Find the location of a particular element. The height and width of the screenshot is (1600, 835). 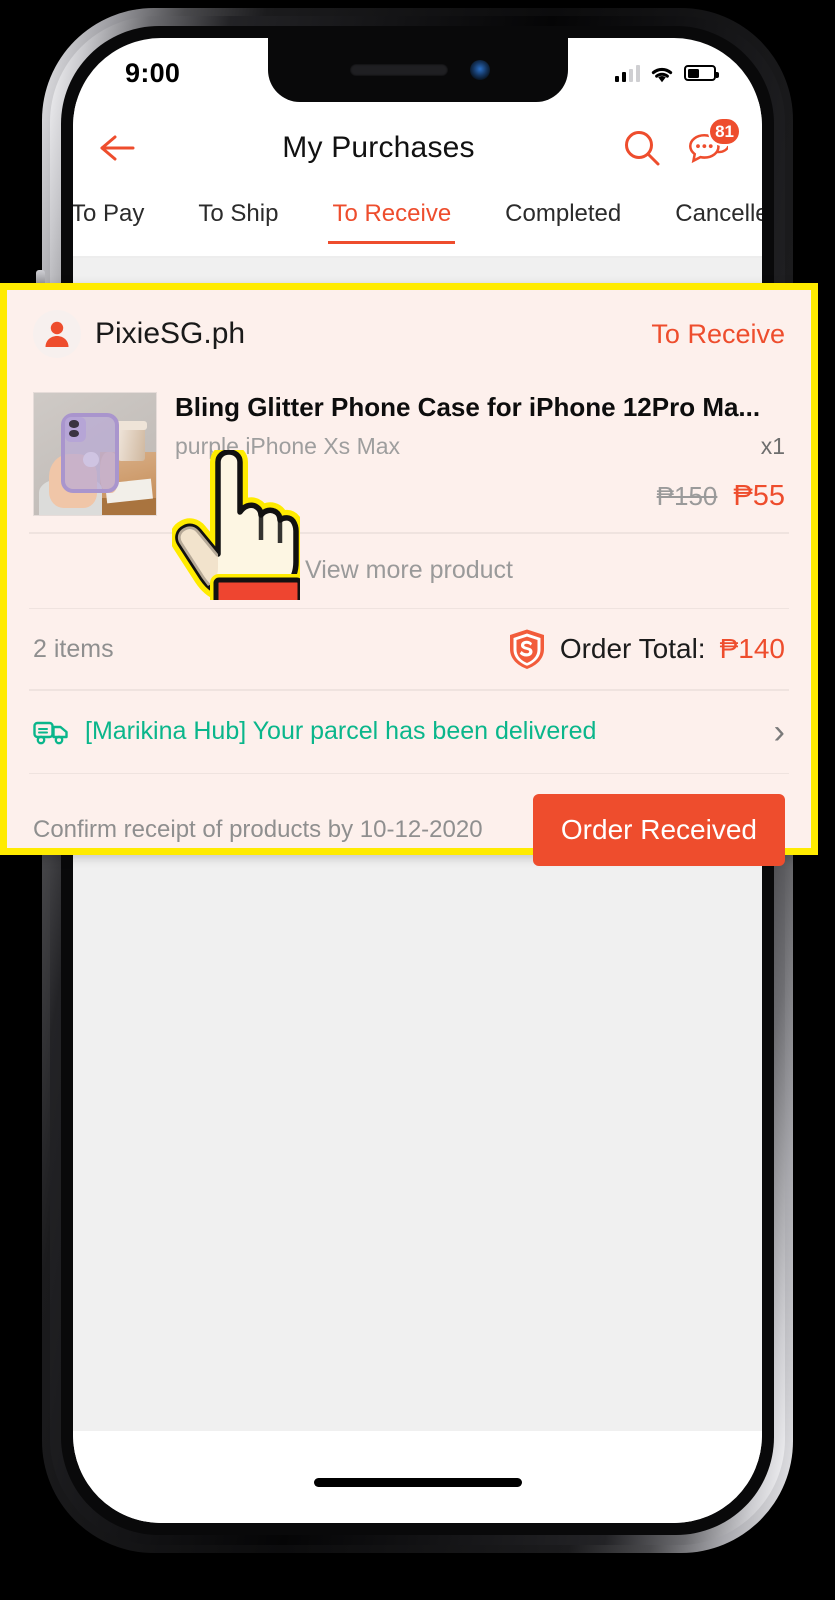

signal-bars-icon is located at coordinates (627, 73).